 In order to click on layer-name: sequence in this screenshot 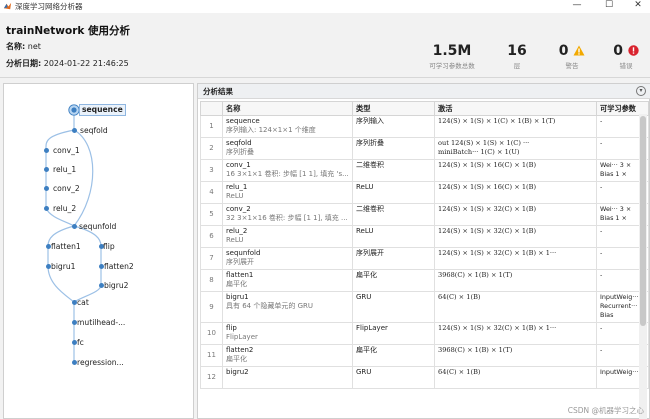, I will do `click(243, 121)`.